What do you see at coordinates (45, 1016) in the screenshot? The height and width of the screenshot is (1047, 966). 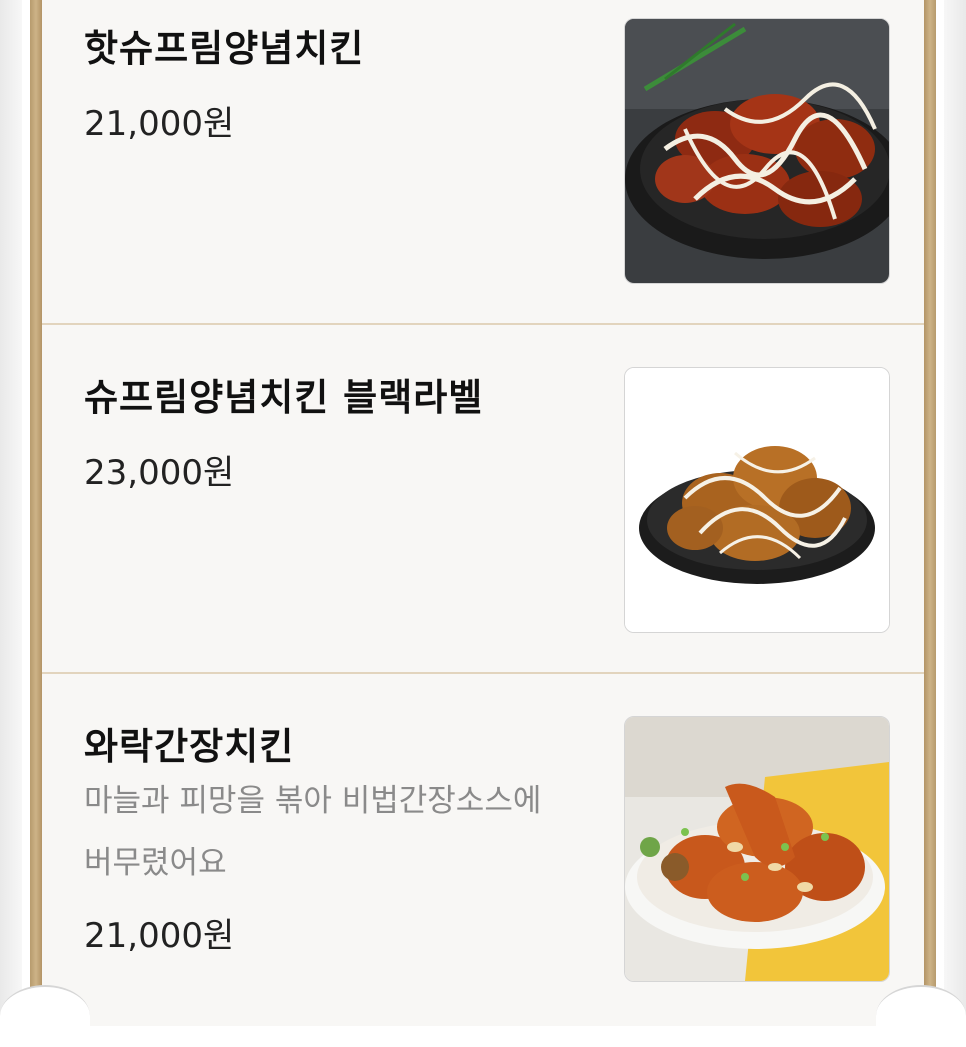 I see `bottom-left-curl` at bounding box center [45, 1016].